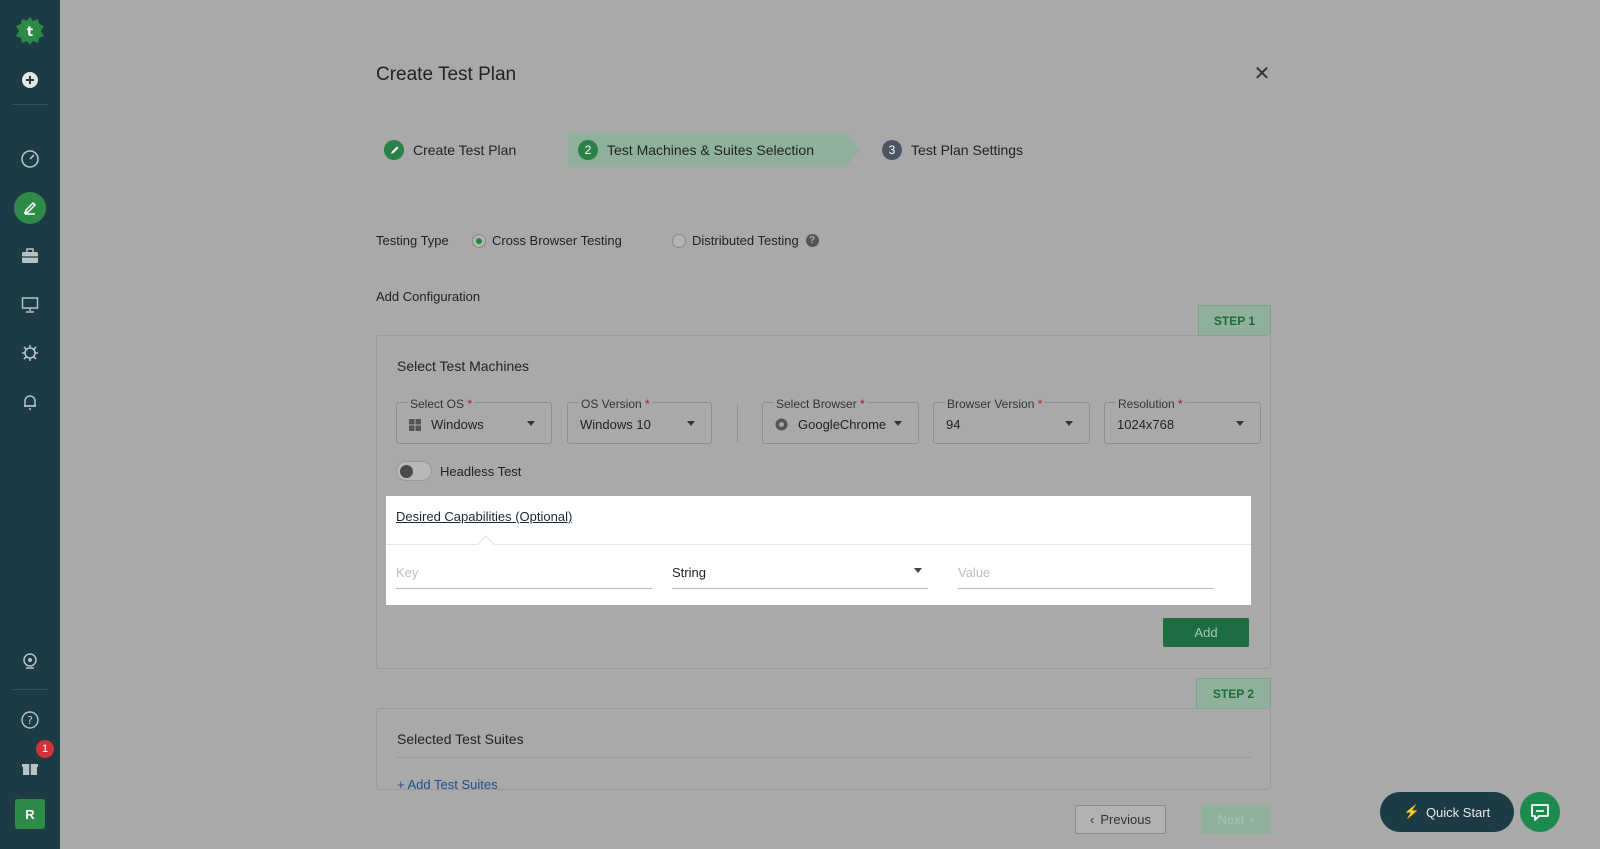 This screenshot has width=1600, height=849. I want to click on chrome-icon, so click(781, 424).